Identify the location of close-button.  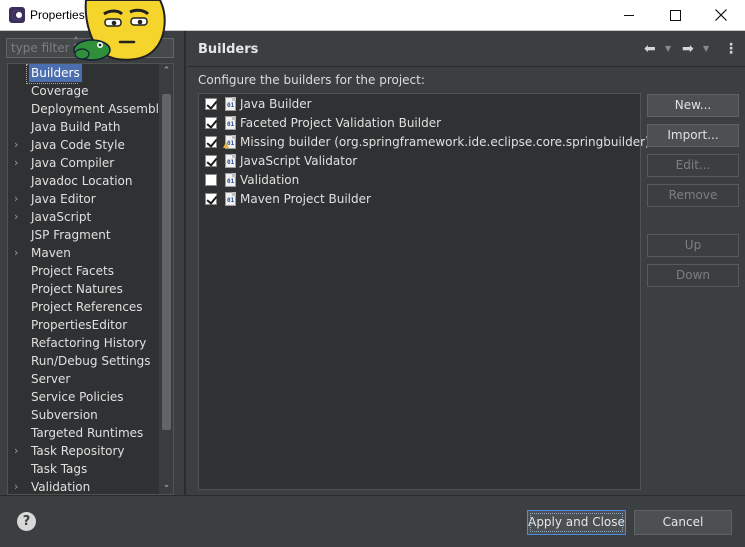
(721, 15).